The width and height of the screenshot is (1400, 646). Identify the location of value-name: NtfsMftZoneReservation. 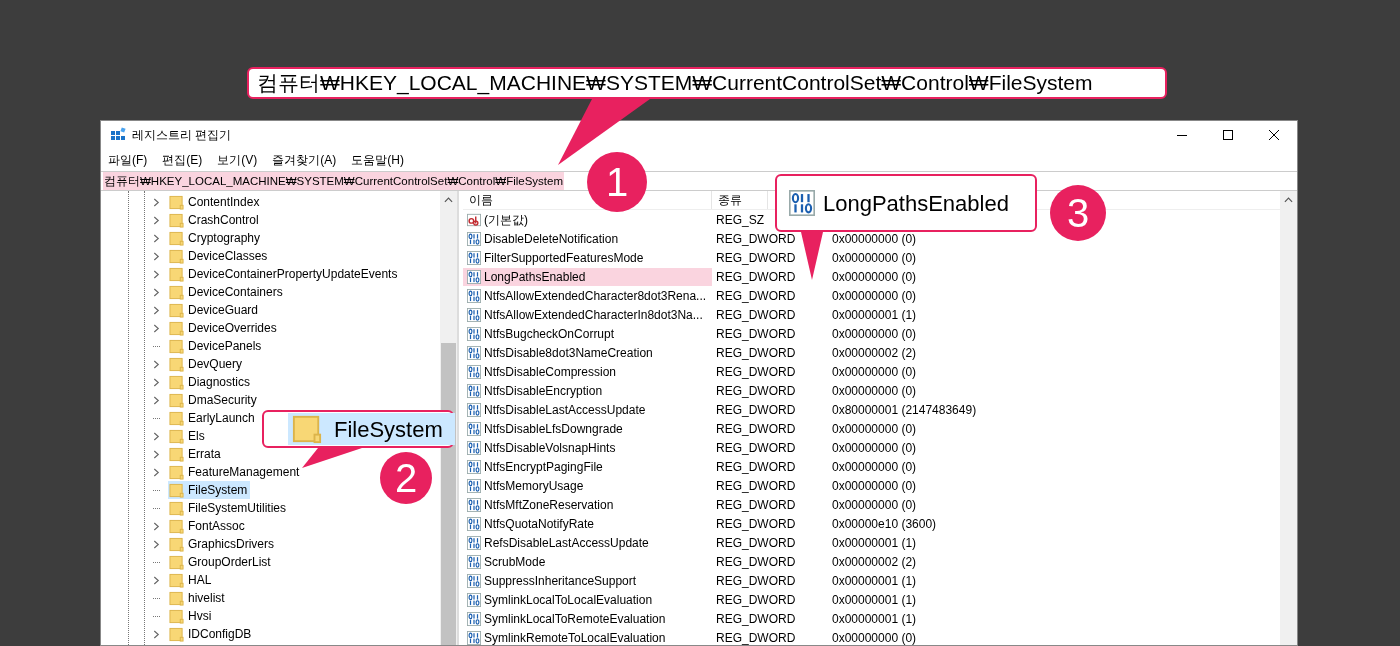
(587, 504).